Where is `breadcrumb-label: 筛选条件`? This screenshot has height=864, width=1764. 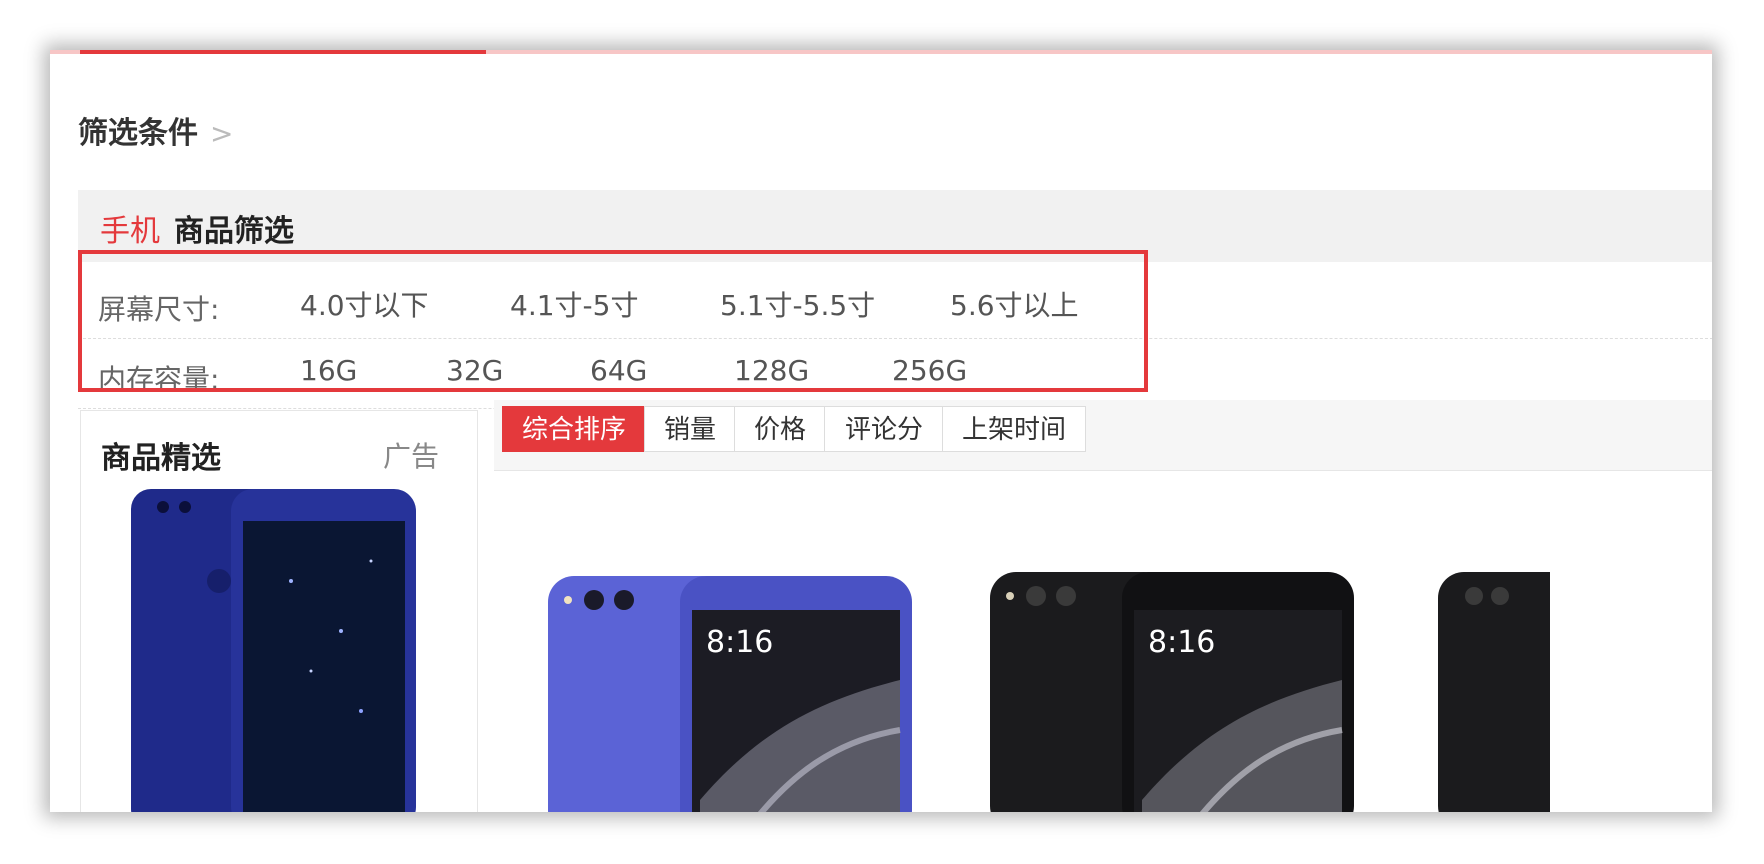 breadcrumb-label: 筛选条件 is located at coordinates (138, 133).